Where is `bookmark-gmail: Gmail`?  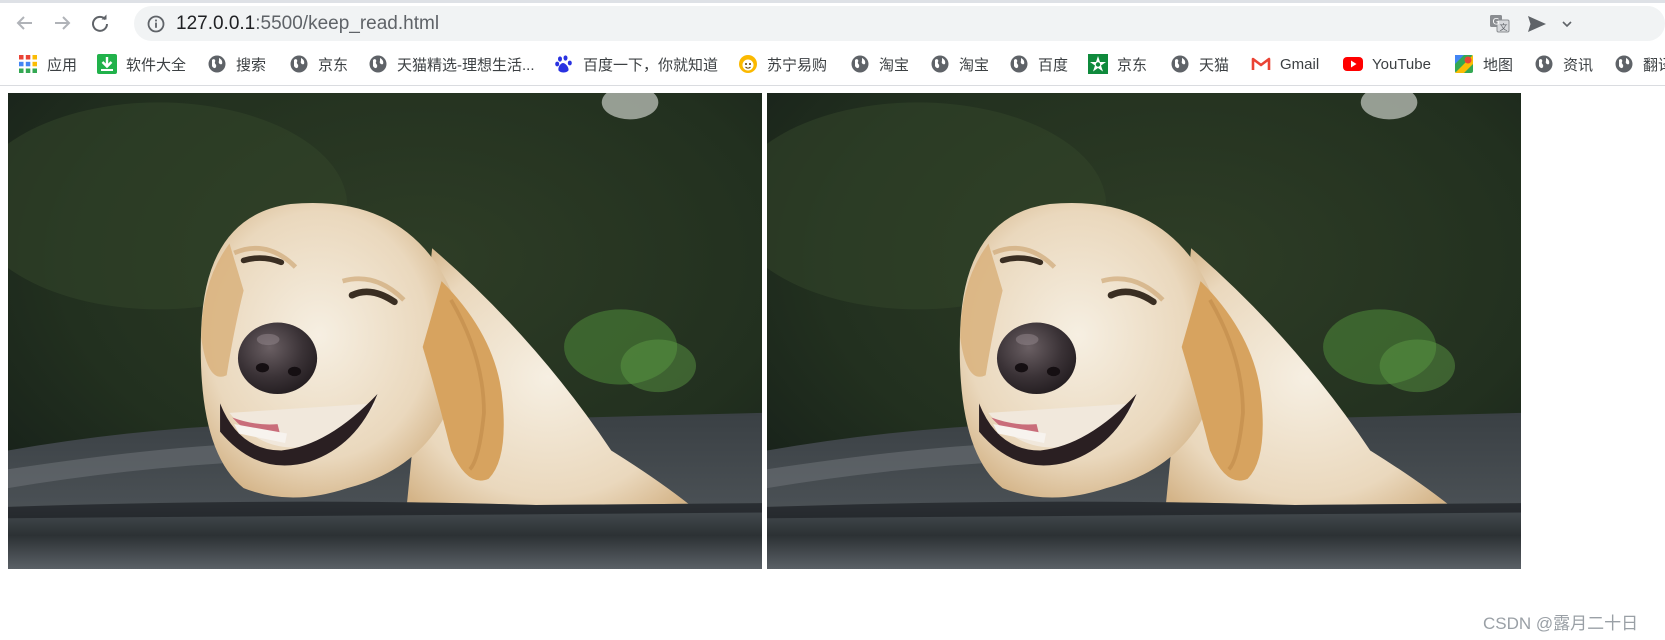 bookmark-gmail: Gmail is located at coordinates (1285, 64).